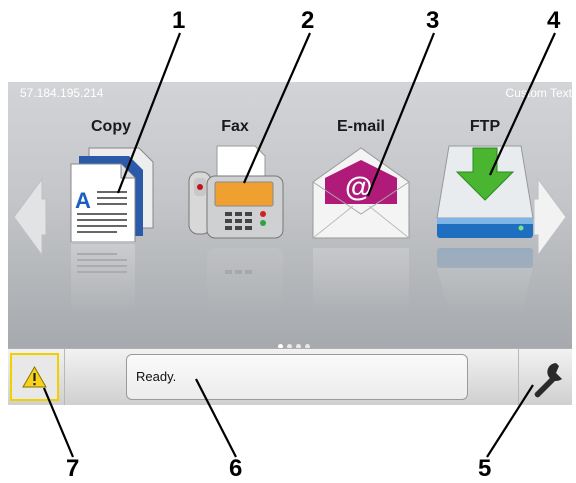  I want to click on copy-reflection, so click(111, 283).